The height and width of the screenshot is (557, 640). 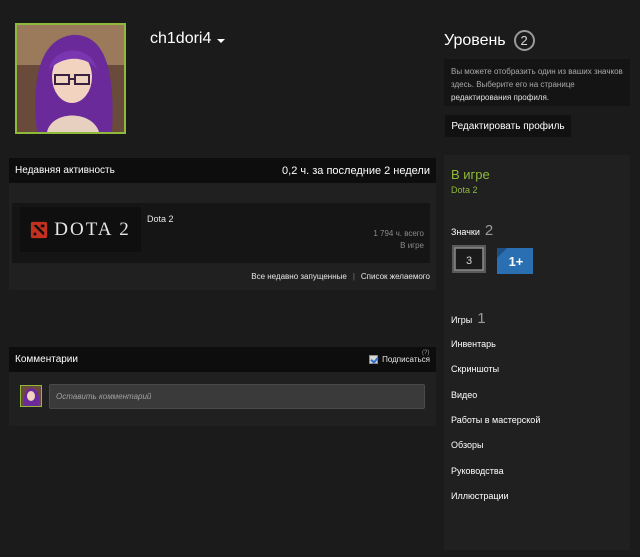 What do you see at coordinates (65, 170) in the screenshot?
I see `recent-activity-title: Недавняя активность` at bounding box center [65, 170].